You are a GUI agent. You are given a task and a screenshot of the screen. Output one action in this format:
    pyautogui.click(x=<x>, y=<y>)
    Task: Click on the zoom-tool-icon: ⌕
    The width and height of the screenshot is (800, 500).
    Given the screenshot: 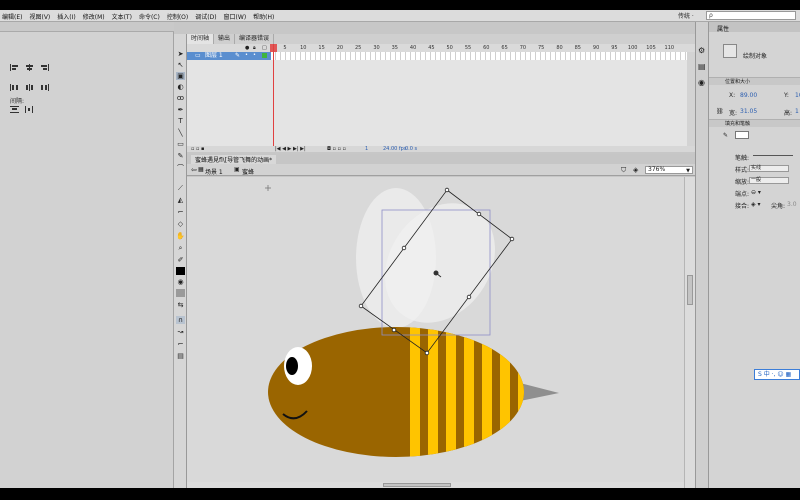 What is the action you would take?
    pyautogui.click(x=180, y=248)
    